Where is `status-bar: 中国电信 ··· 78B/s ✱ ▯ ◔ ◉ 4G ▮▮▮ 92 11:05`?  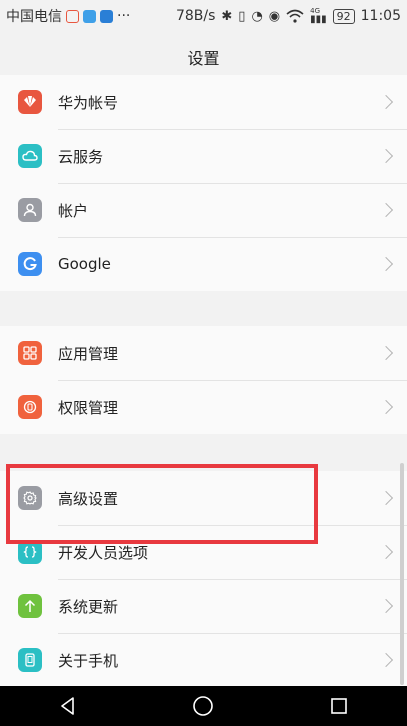 status-bar: 中国电信 ··· 78B/s ✱ ▯ ◔ ◉ 4G ▮▮▮ 92 11:05 is located at coordinates (203, 16).